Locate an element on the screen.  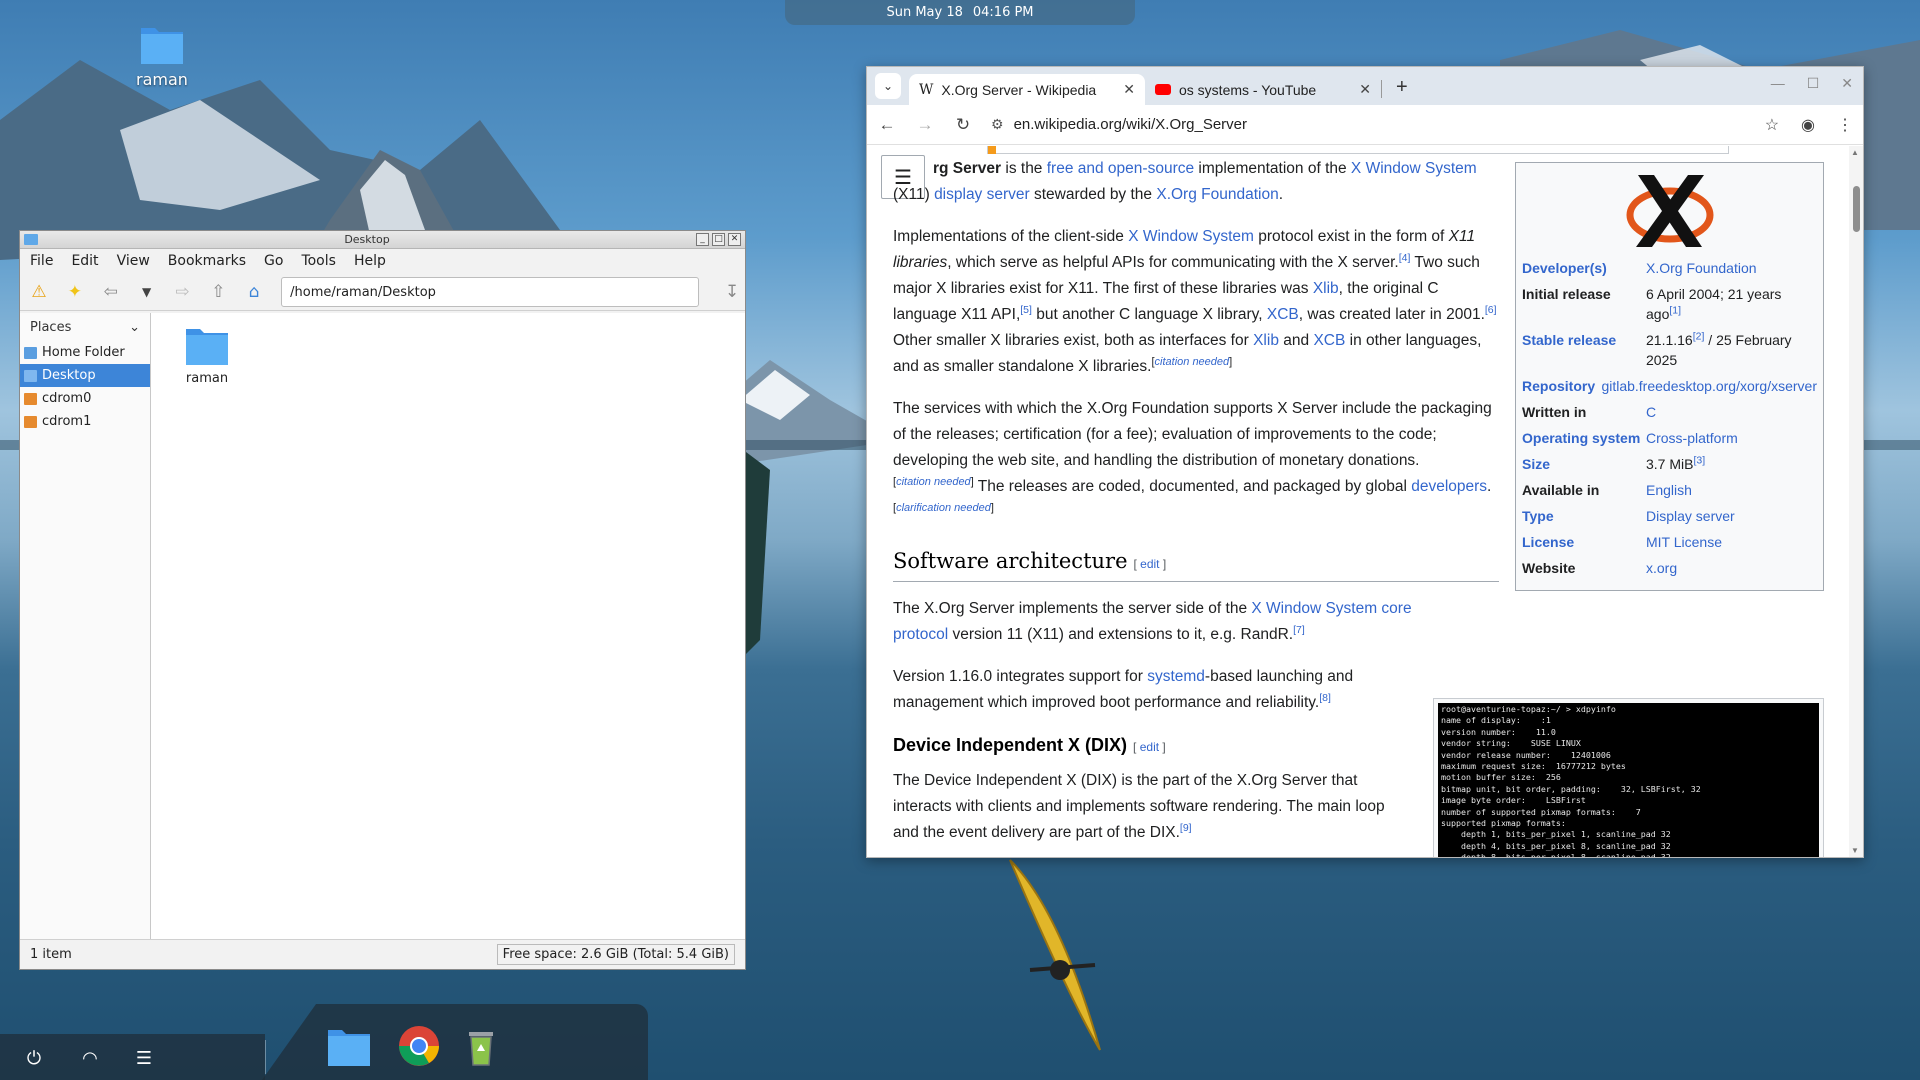
link-developers: developers is located at coordinates (1449, 486).